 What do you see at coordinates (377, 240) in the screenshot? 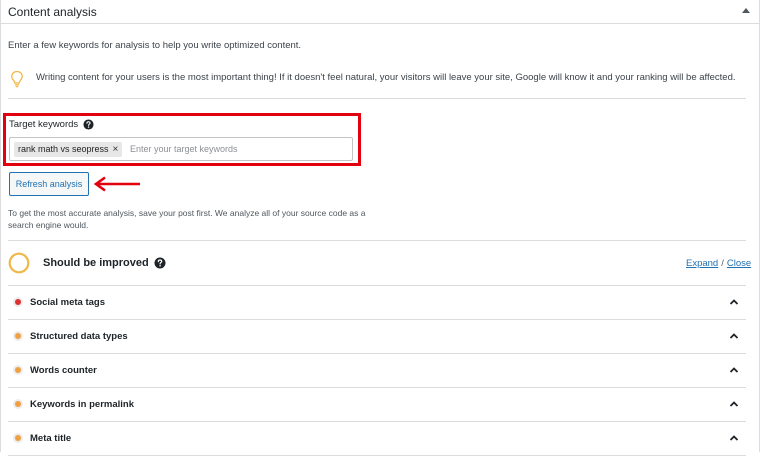
I see `help-divider` at bounding box center [377, 240].